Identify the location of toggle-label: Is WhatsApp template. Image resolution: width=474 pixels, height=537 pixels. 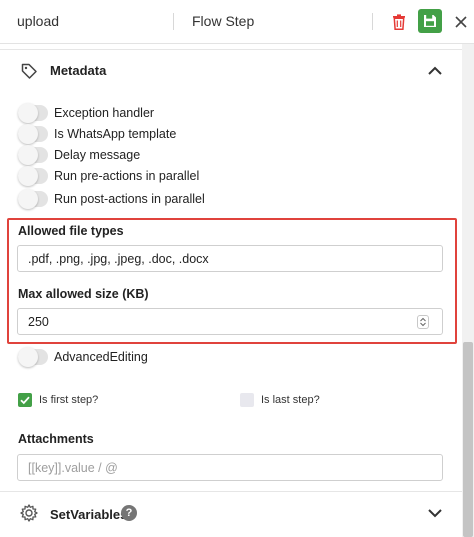
(115, 134).